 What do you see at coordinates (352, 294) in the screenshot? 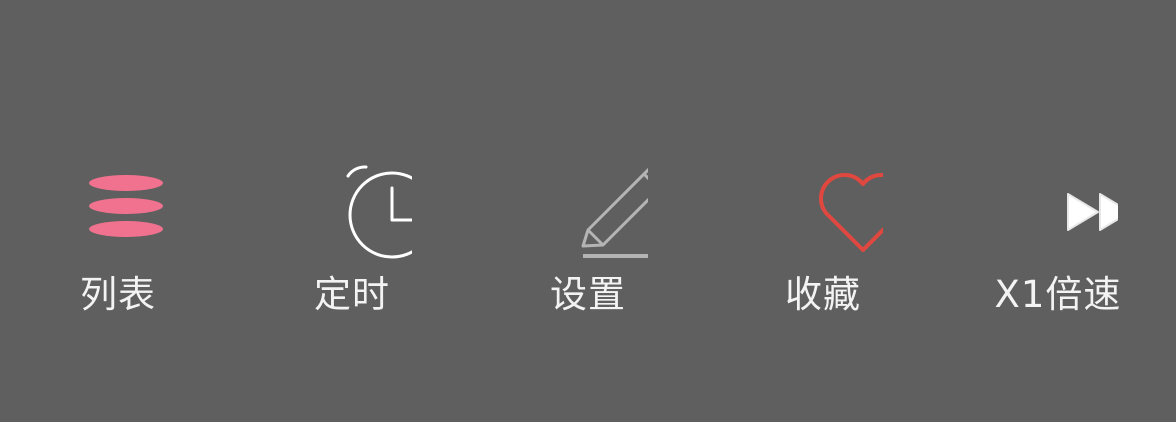
I see `timer-label: 定时` at bounding box center [352, 294].